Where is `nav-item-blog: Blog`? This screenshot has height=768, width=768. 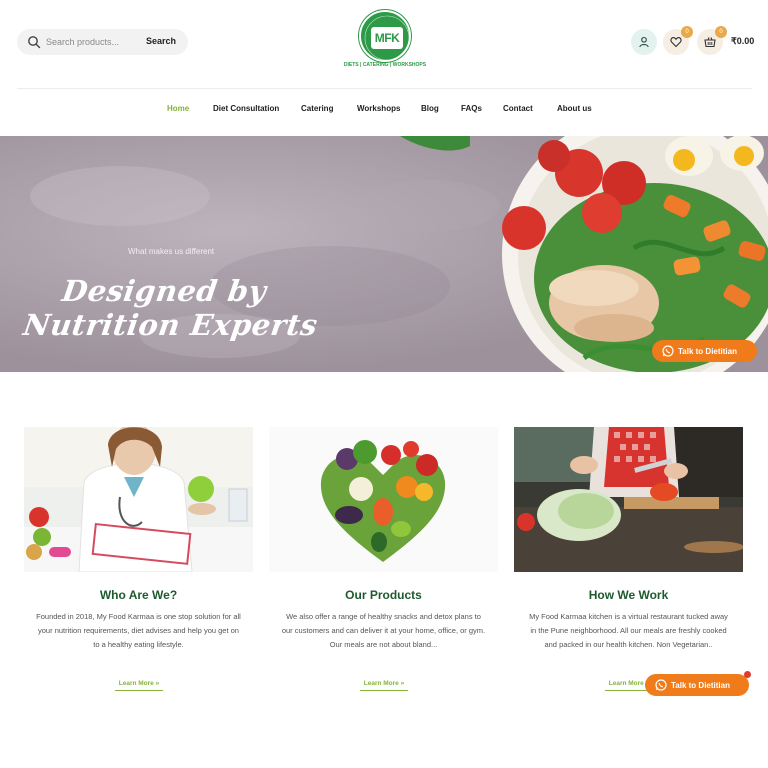
nav-item-blog: Blog is located at coordinates (430, 108).